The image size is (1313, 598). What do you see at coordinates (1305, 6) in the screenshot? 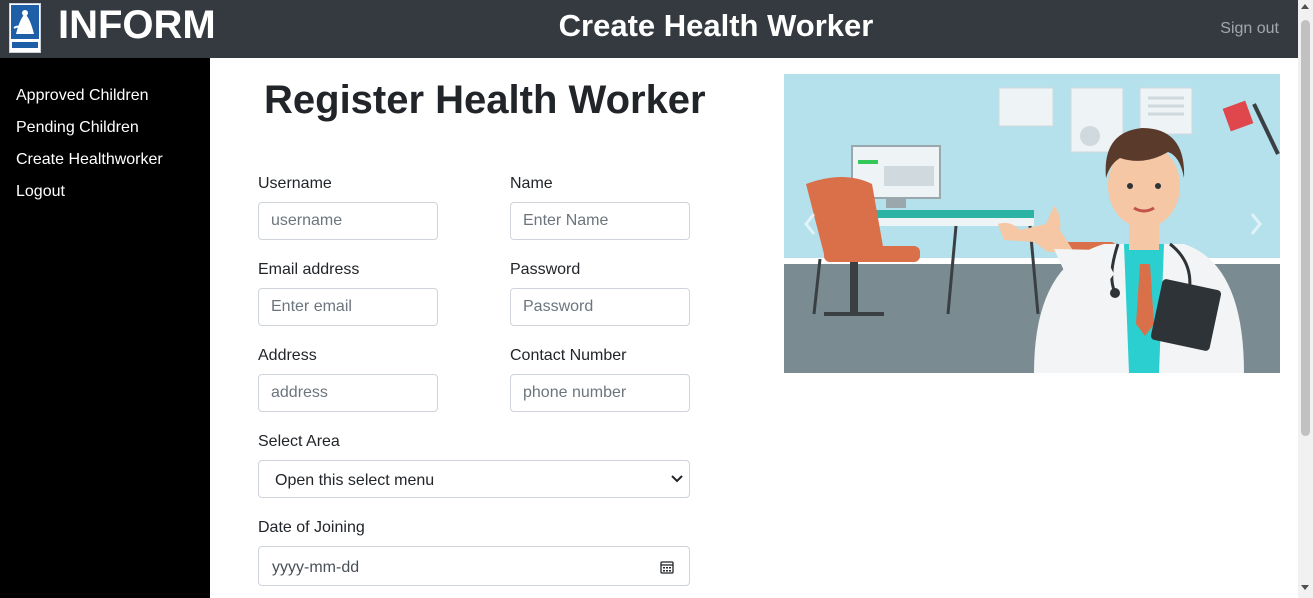
I see `scroll-up-icon` at bounding box center [1305, 6].